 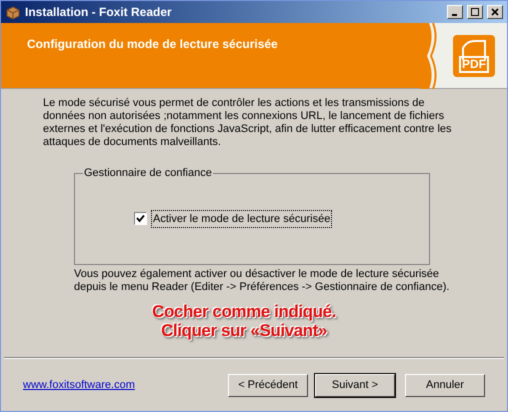 What do you see at coordinates (148, 173) in the screenshot?
I see `group-title: Gestionnaire de confiance` at bounding box center [148, 173].